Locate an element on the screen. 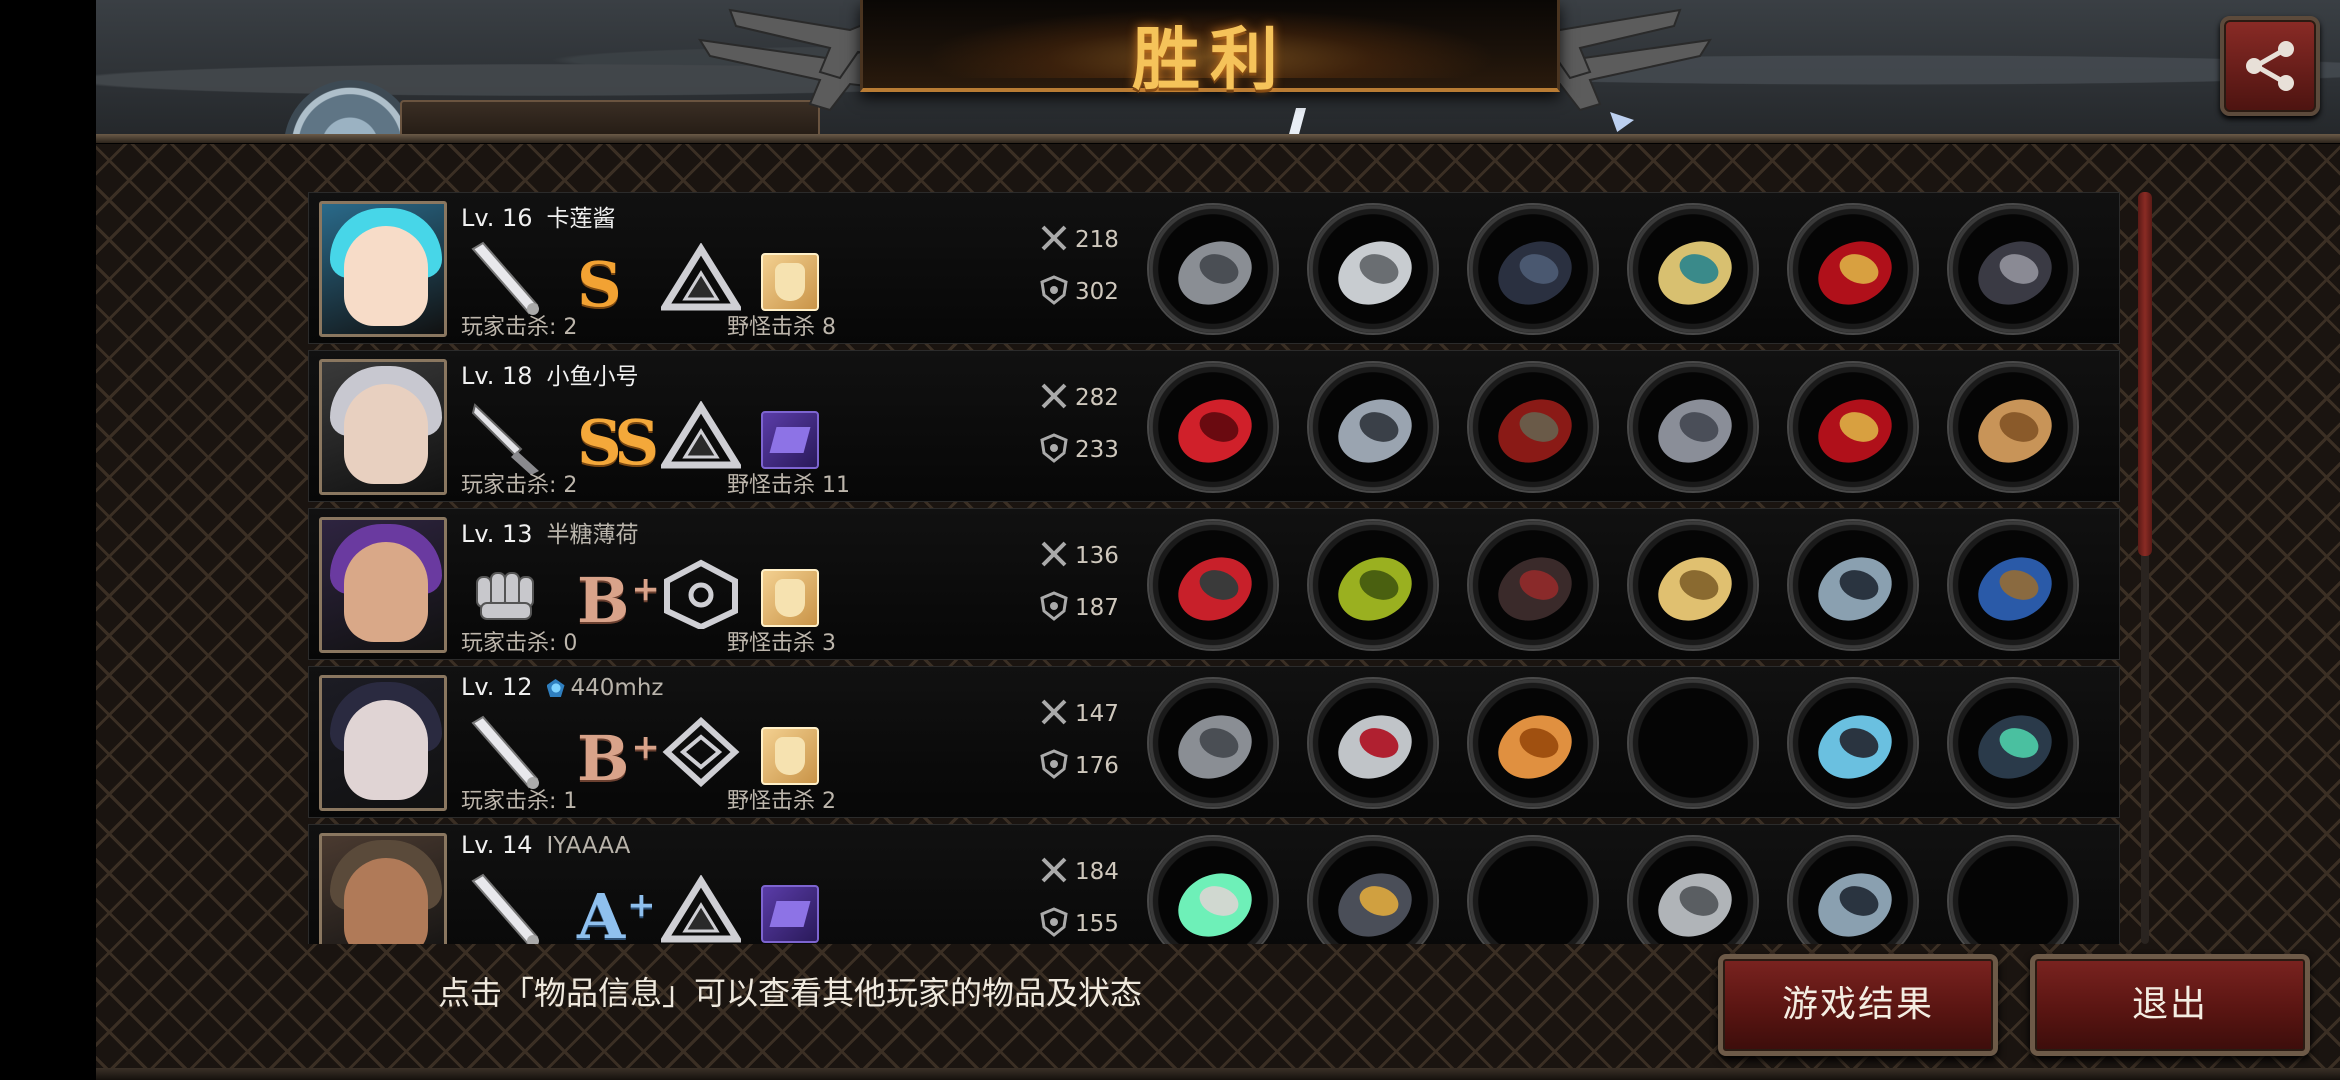  red-claw-icon is located at coordinates (1215, 589).